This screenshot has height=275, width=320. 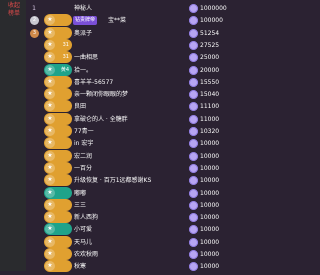 What do you see at coordinates (210, 267) in the screenshot?
I see `contribution-score: 10000` at bounding box center [210, 267].